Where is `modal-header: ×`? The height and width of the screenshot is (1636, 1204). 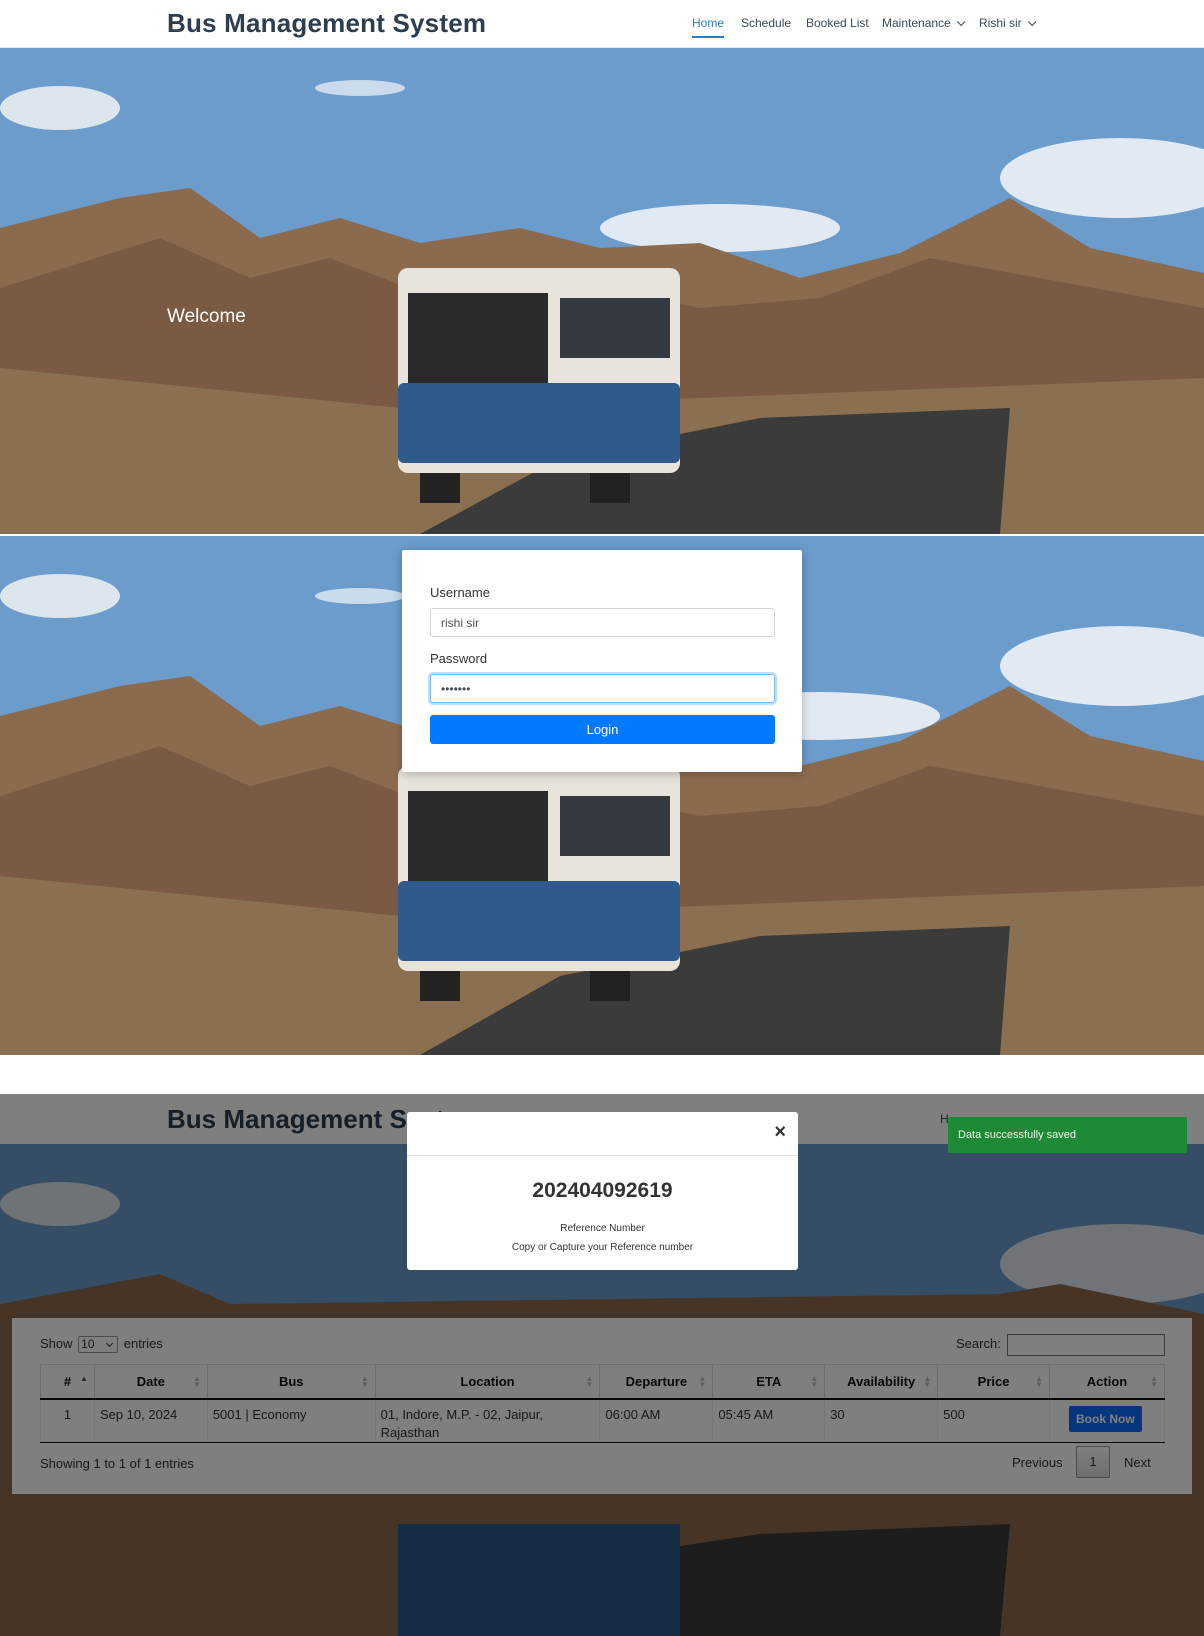 modal-header: × is located at coordinates (602, 1134).